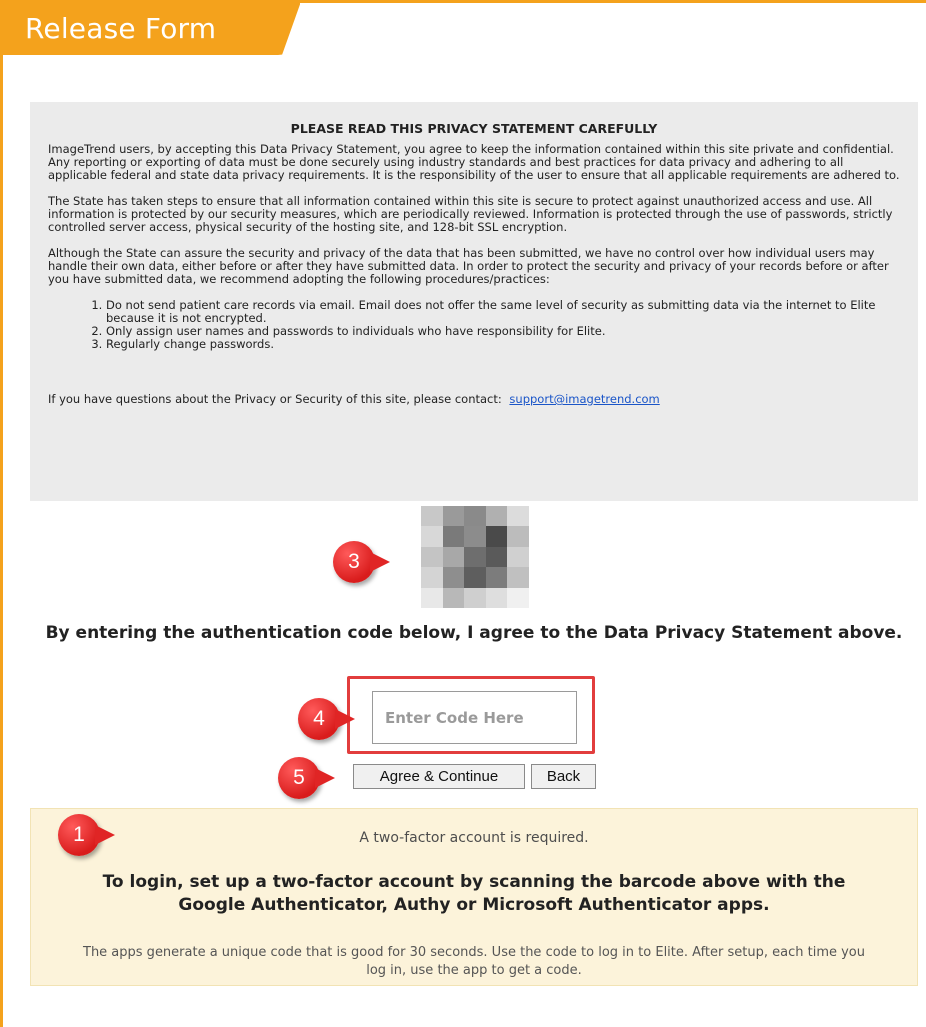 Image resolution: width=926 pixels, height=1027 pixels. I want to click on notice-required-text: A two-factor account is required., so click(474, 838).